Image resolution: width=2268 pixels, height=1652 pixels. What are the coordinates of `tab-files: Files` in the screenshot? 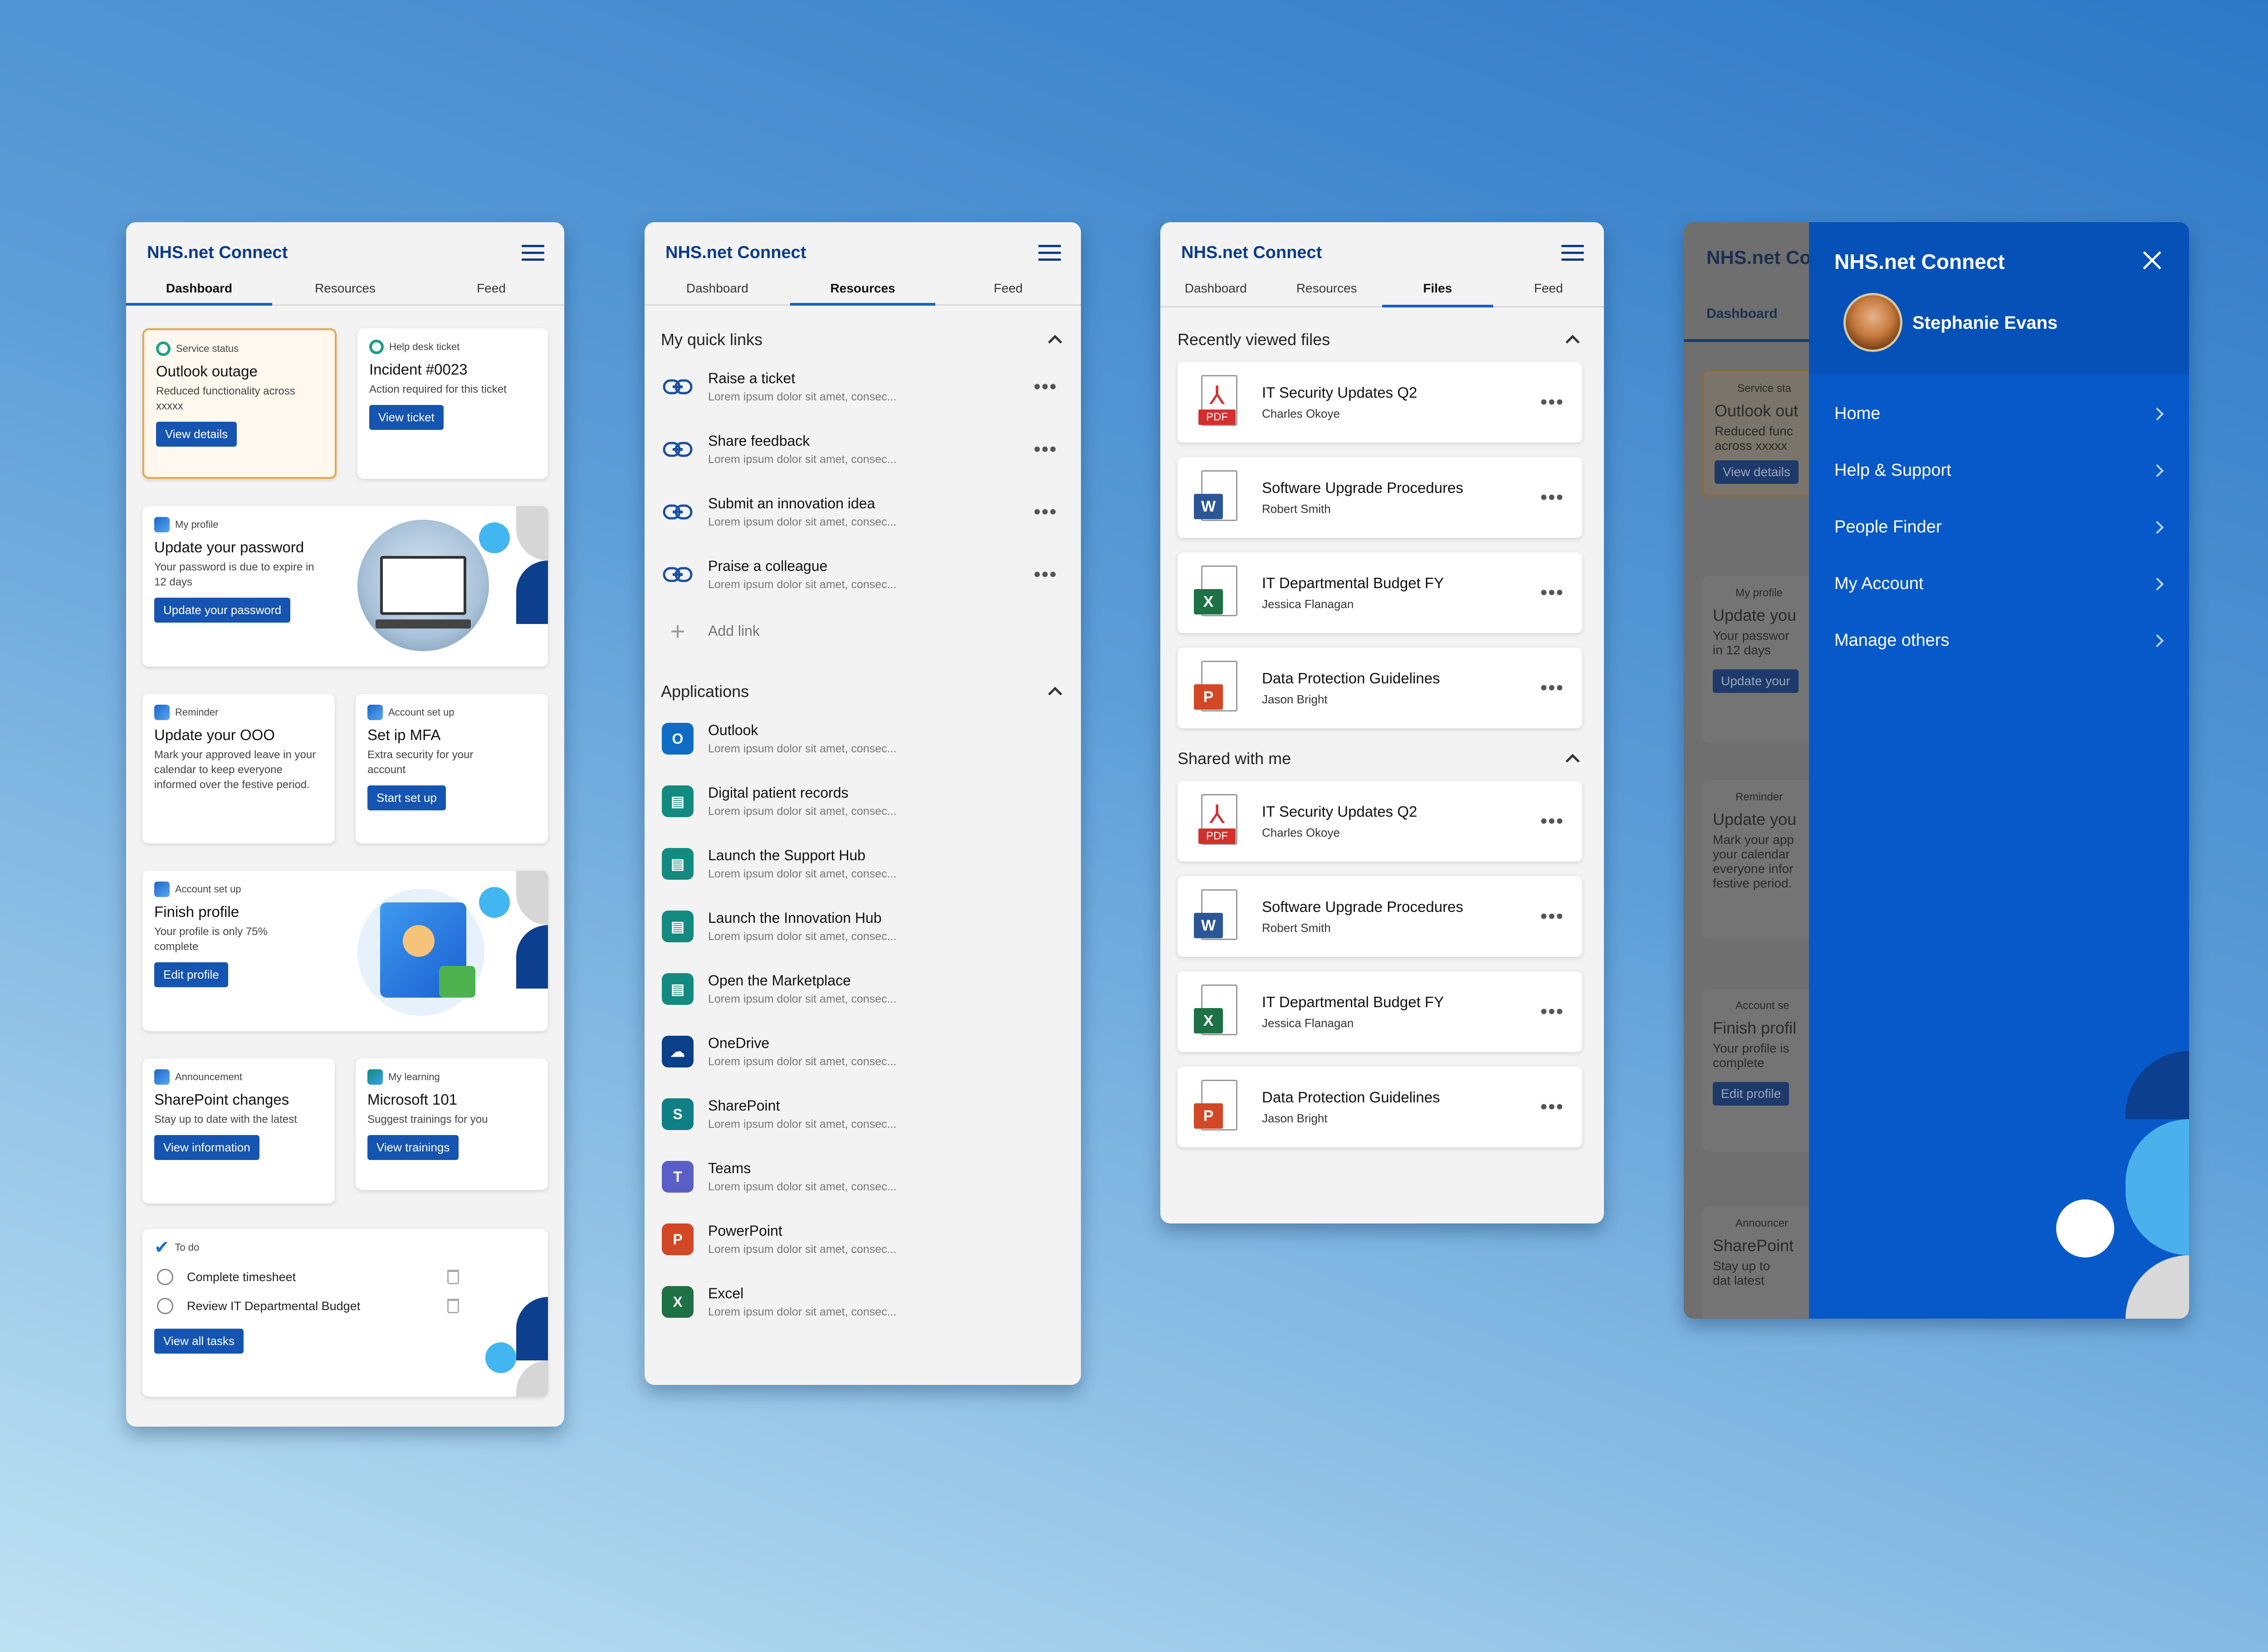 It's located at (1438, 289).